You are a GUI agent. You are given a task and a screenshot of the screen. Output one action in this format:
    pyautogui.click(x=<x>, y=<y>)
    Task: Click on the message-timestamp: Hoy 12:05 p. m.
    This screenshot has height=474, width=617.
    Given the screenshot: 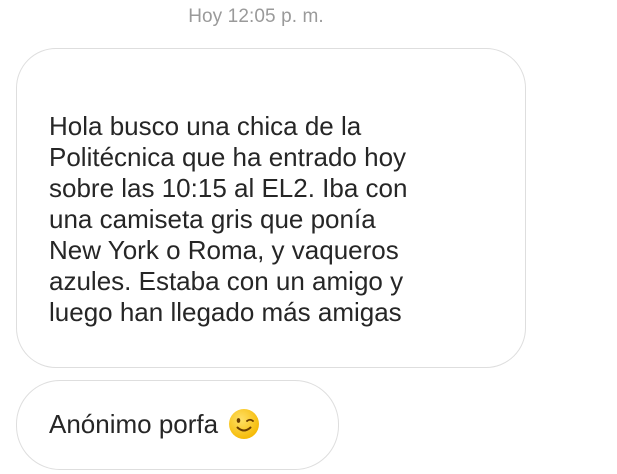 What is the action you would take?
    pyautogui.click(x=256, y=16)
    